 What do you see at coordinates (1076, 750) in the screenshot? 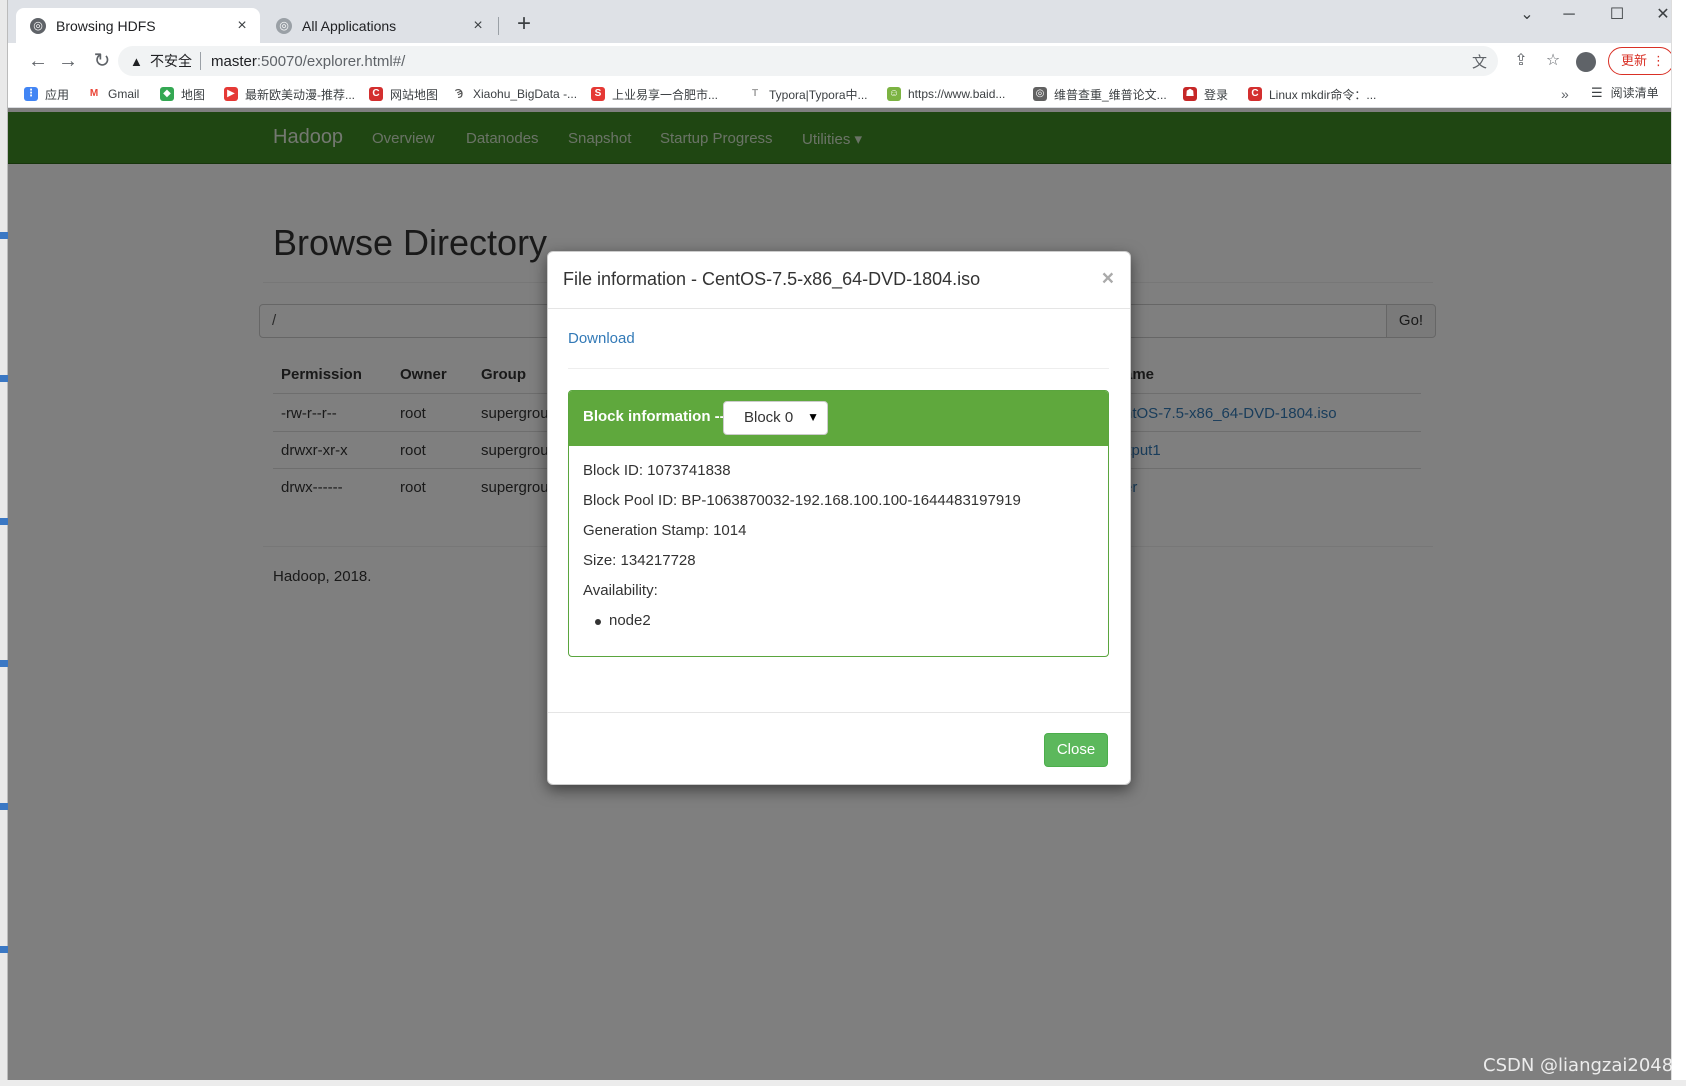
I see `close-button: Close` at bounding box center [1076, 750].